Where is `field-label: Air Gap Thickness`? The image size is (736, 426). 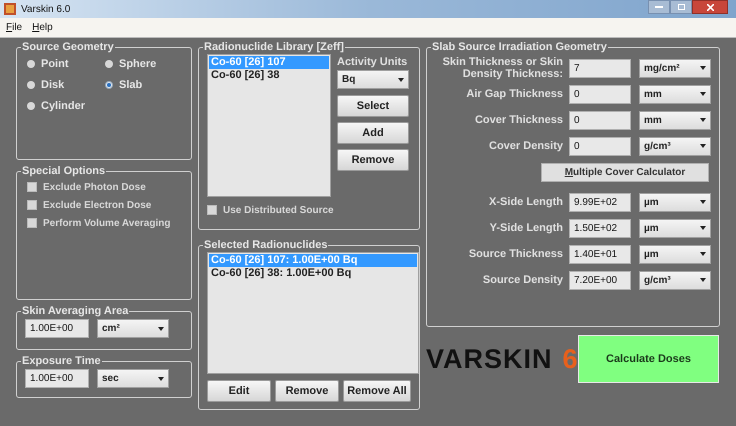 field-label: Air Gap Thickness is located at coordinates (514, 94).